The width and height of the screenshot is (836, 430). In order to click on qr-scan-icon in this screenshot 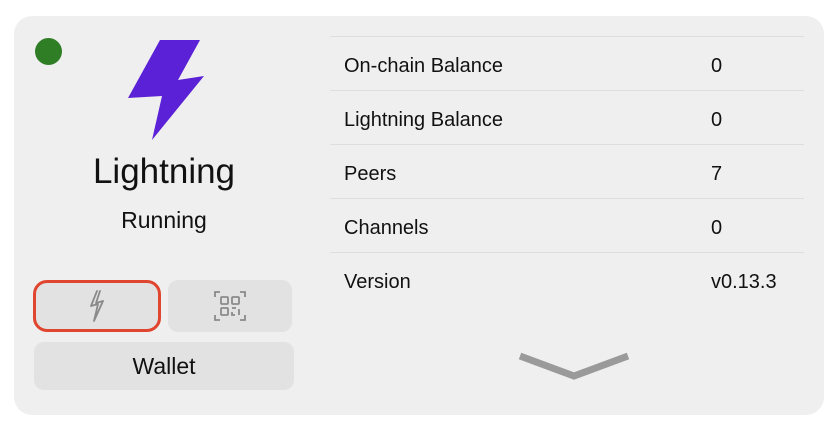, I will do `click(230, 306)`.